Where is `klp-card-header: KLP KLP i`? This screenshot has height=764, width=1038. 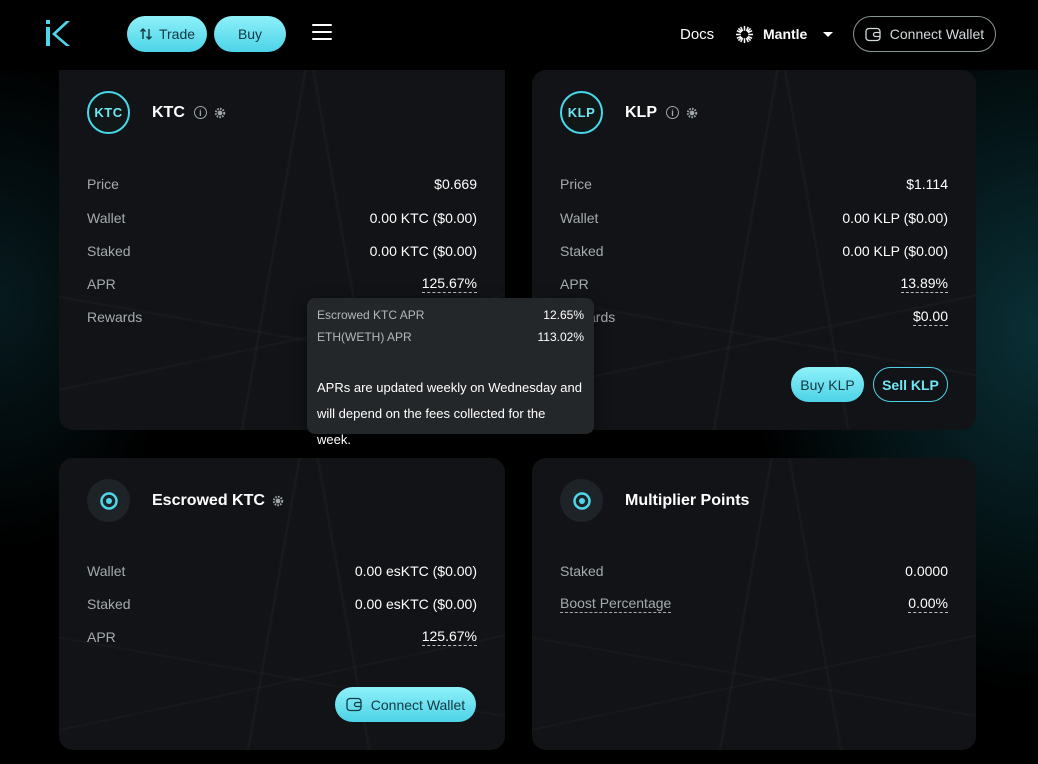 klp-card-header: KLP KLP i is located at coordinates (629, 112).